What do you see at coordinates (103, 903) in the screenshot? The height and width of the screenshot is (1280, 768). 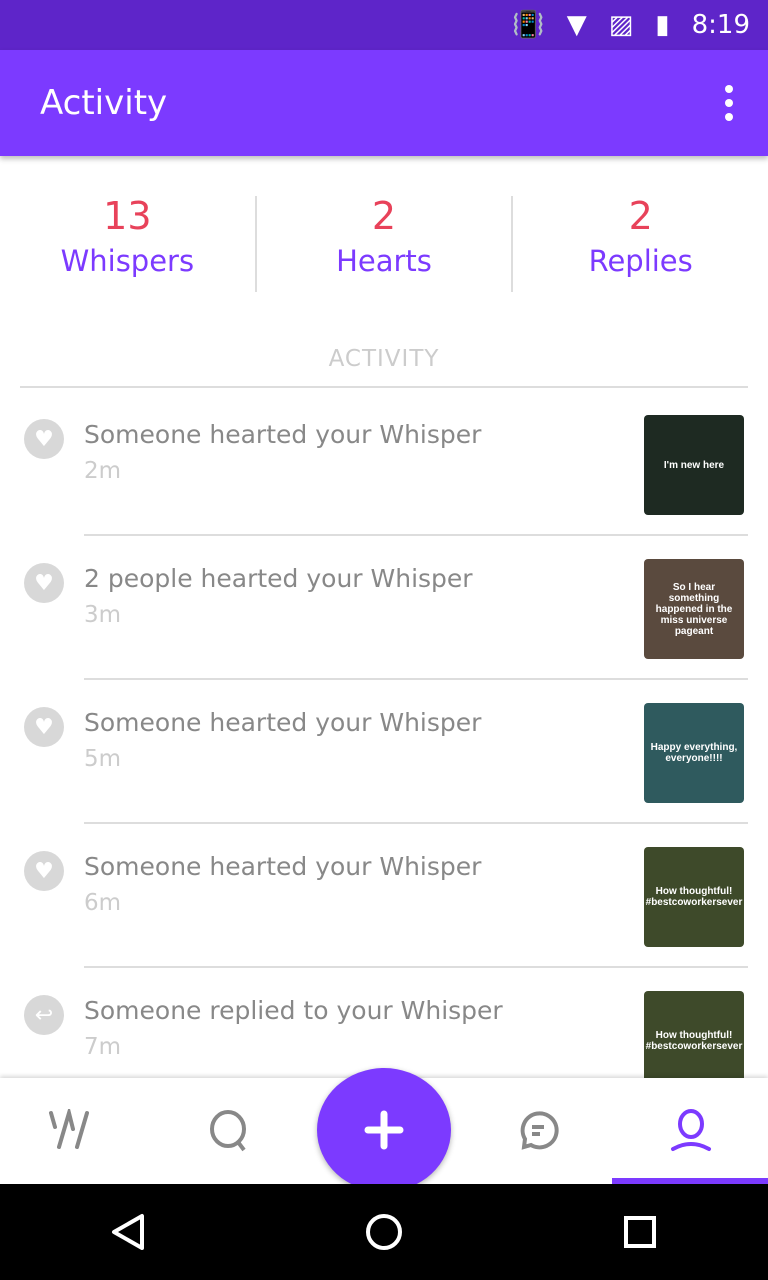 I see `activity-time: 6m` at bounding box center [103, 903].